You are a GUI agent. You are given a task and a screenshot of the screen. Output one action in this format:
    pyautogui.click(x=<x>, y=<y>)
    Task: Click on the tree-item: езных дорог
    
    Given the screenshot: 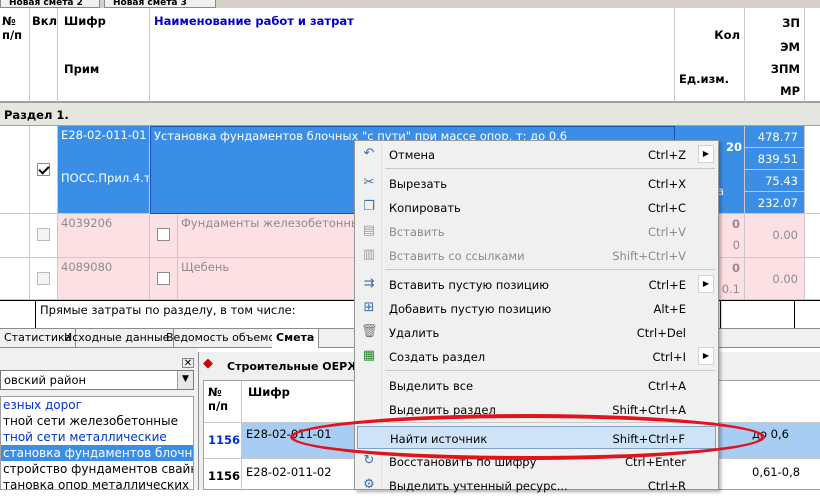 What is the action you would take?
    pyautogui.click(x=97, y=405)
    